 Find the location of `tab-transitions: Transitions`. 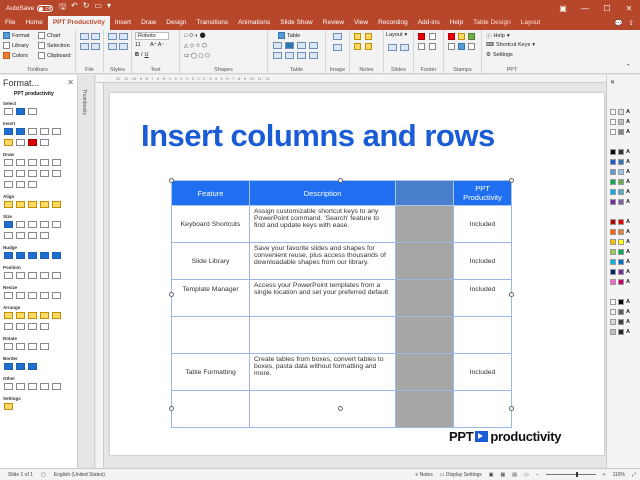

tab-transitions: Transitions is located at coordinates (213, 23).